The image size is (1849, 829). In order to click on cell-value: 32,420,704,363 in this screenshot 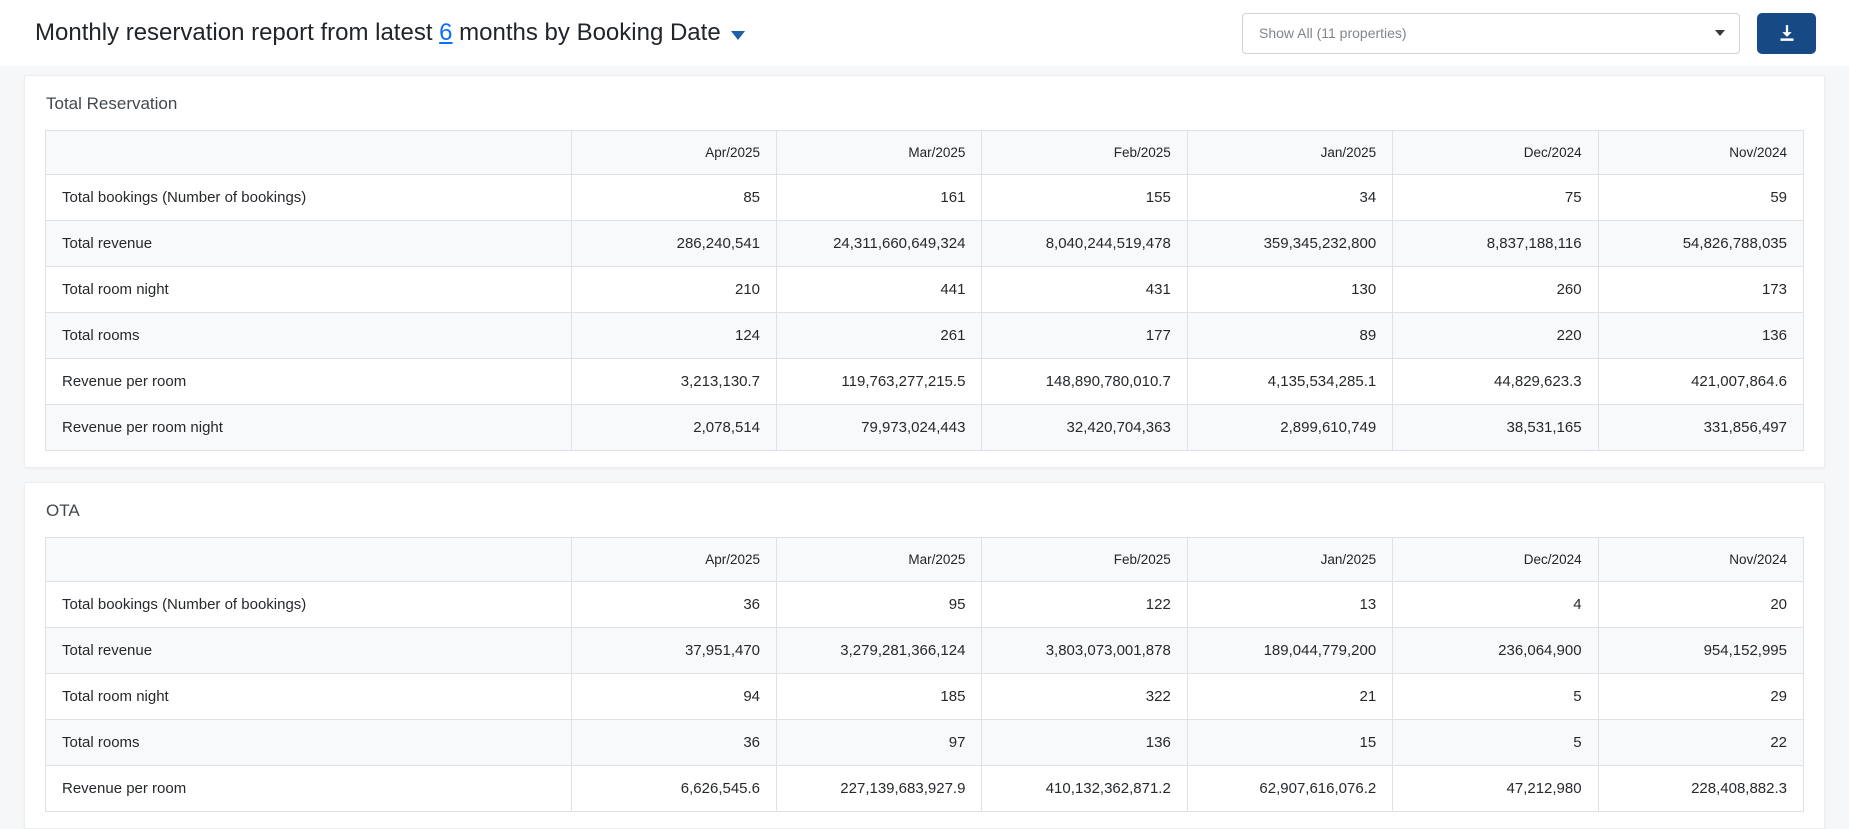, I will do `click(1084, 427)`.